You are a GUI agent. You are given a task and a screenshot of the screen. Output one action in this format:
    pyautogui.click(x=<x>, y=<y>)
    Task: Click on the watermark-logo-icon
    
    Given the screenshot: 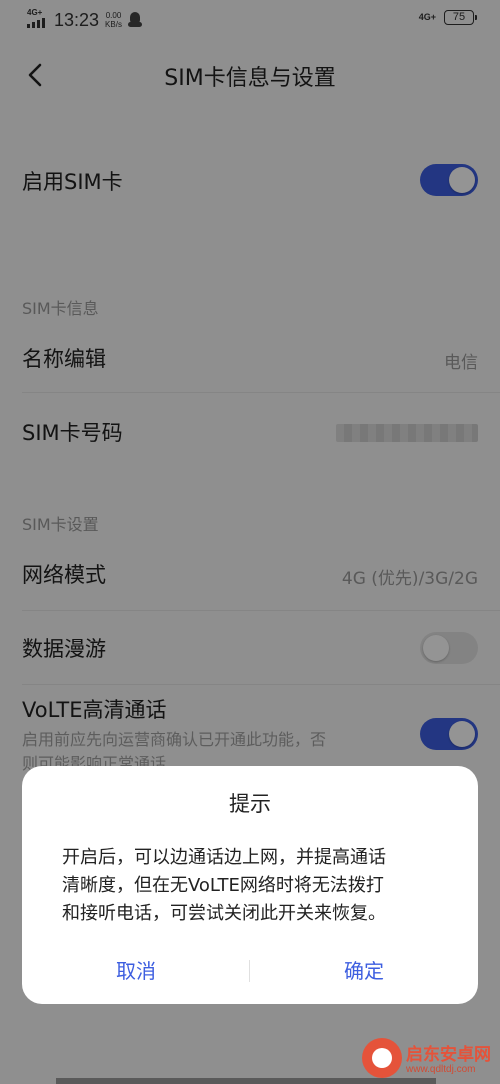 What is the action you would take?
    pyautogui.click(x=382, y=1058)
    